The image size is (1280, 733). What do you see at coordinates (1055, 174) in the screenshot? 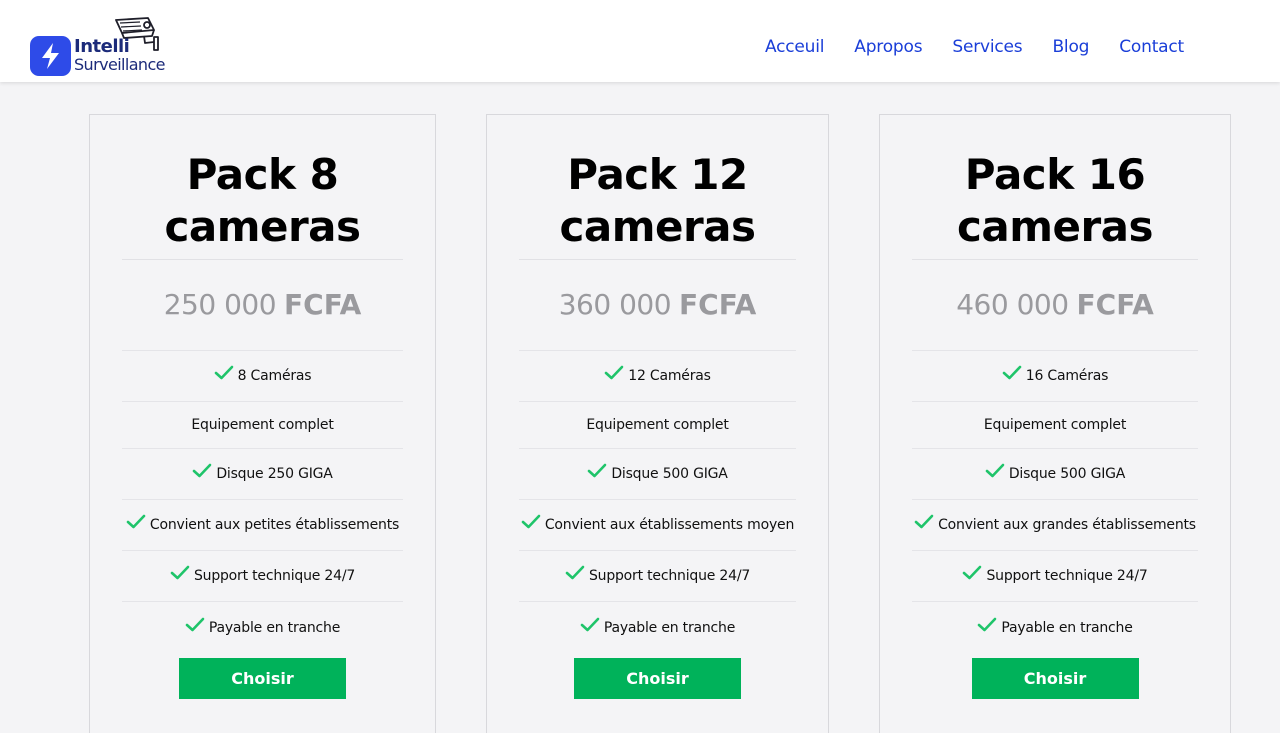
I see `plan-title-line1: Pack 16` at bounding box center [1055, 174].